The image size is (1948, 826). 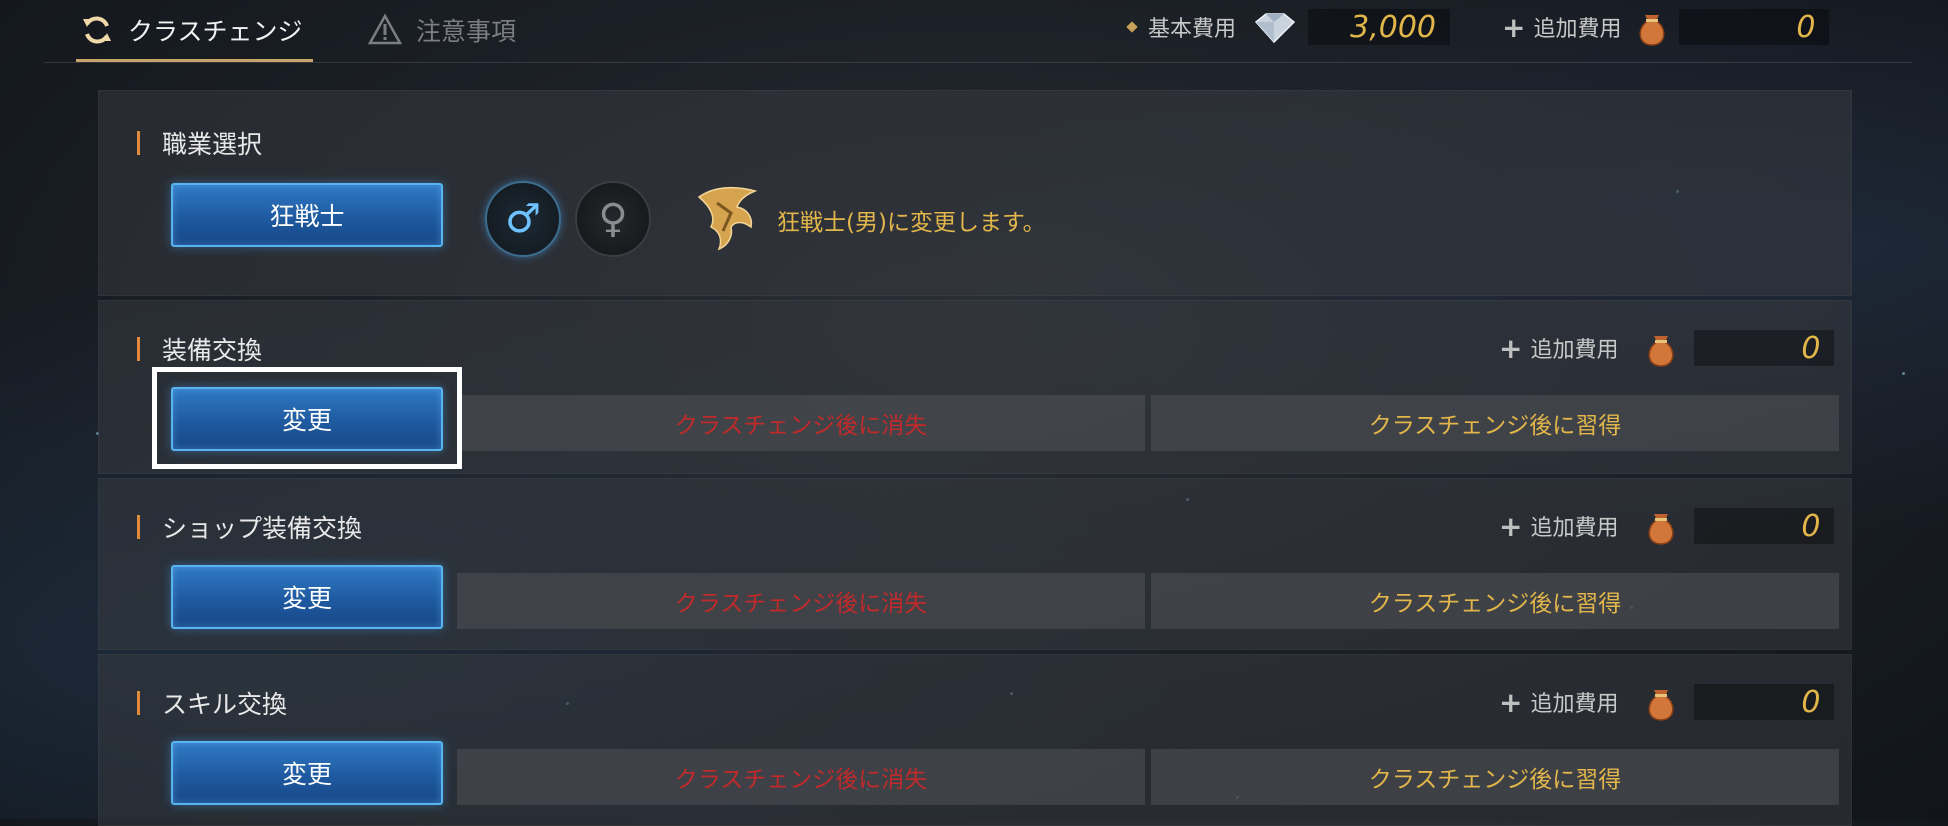 What do you see at coordinates (1666, 27) in the screenshot?
I see `header-additional-cost: + 追加費用 0` at bounding box center [1666, 27].